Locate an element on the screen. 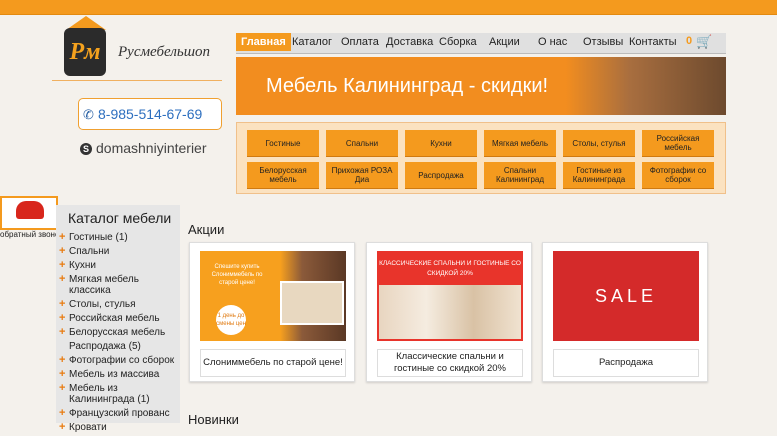  sidebar-title: Каталог мебели is located at coordinates (120, 218).